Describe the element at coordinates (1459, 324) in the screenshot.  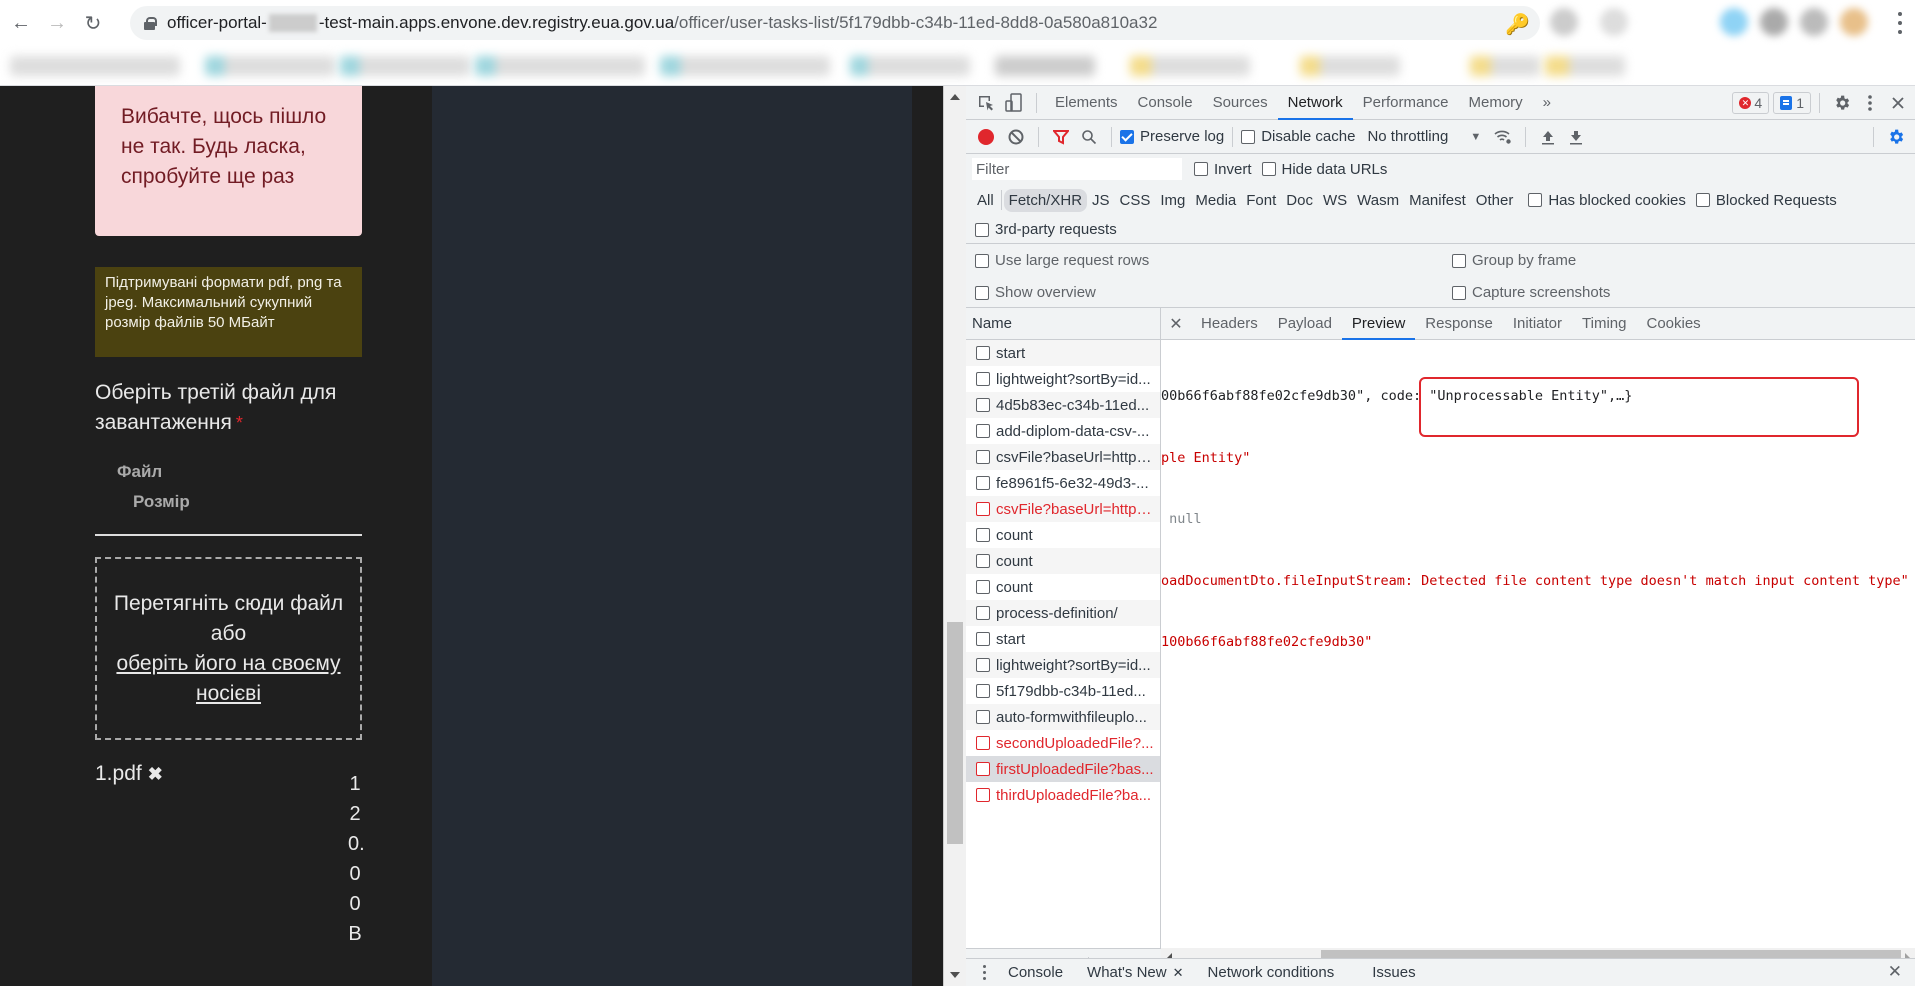
I see `detail-tab-response: Response` at that location.